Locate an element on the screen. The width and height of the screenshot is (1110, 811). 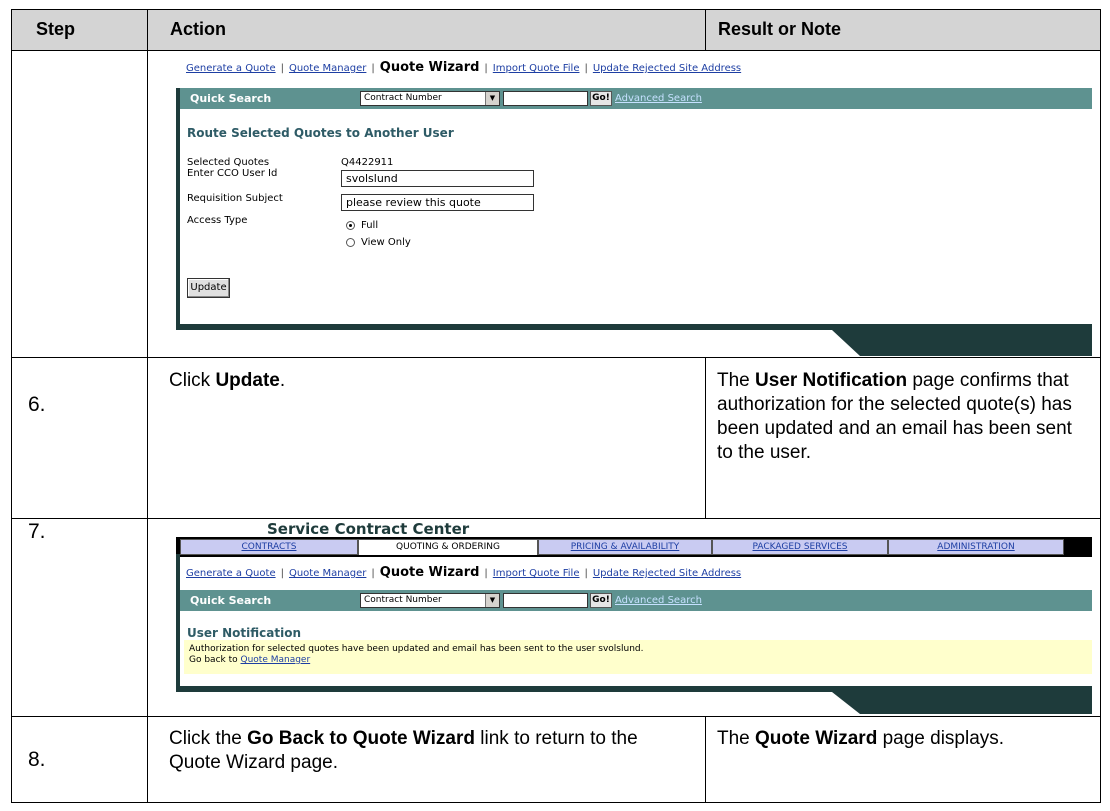
access-type-label: Access Type is located at coordinates (217, 220).